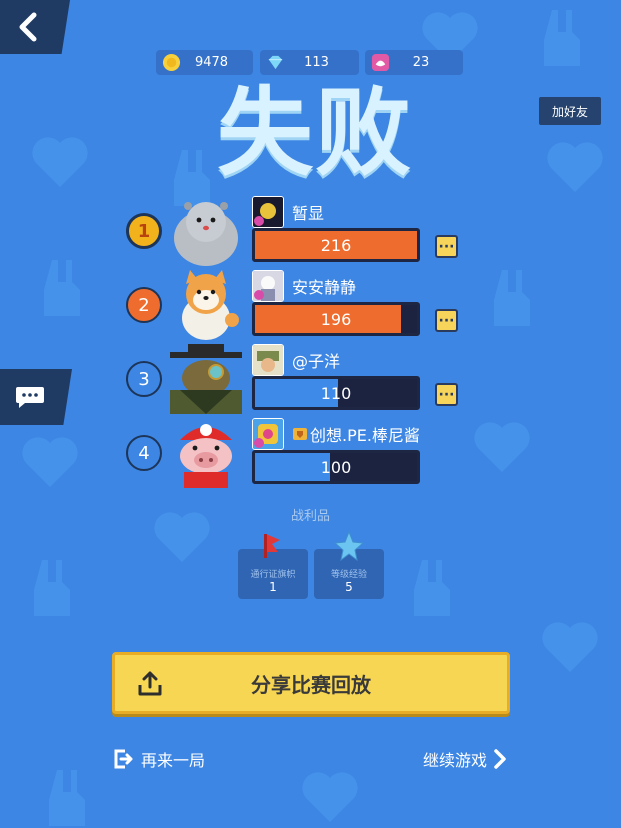  I want to click on add-friend-button: 加好友, so click(570, 111).